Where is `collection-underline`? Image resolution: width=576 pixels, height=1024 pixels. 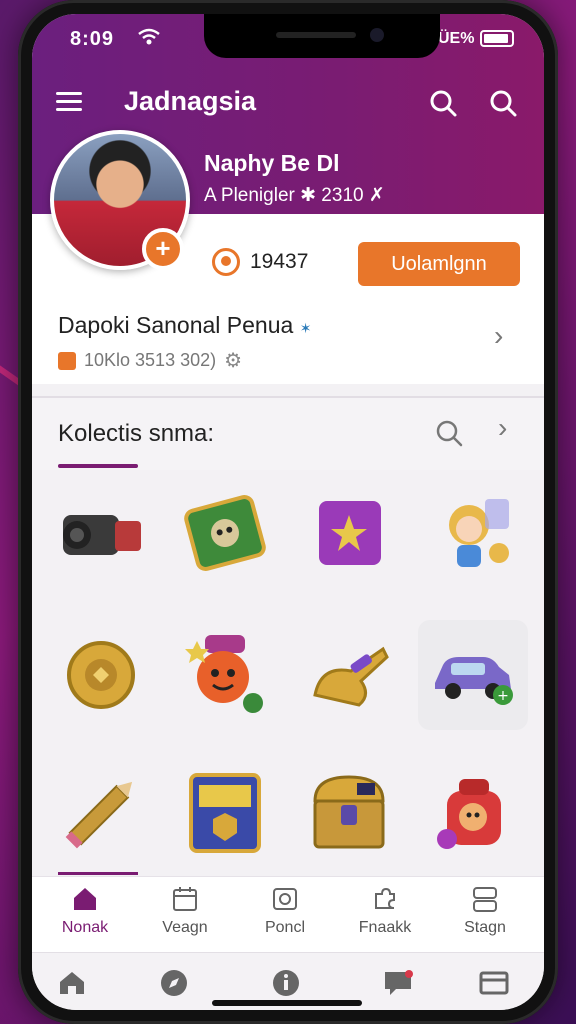 collection-underline is located at coordinates (98, 466).